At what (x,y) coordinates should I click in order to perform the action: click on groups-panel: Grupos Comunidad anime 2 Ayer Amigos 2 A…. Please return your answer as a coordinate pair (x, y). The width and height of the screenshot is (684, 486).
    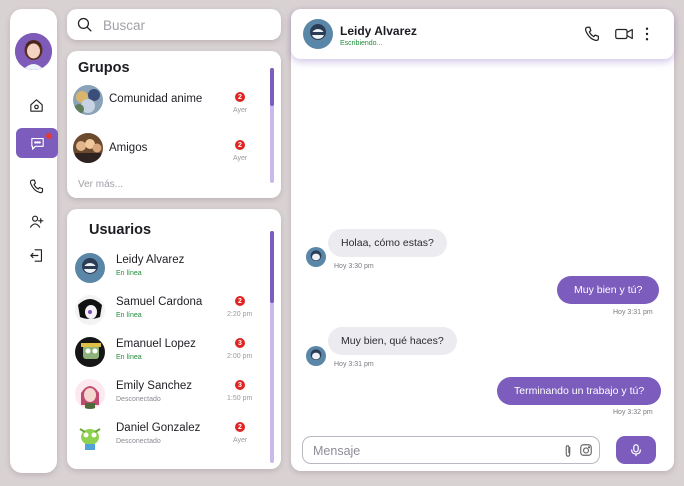
    Looking at the image, I should click on (174, 124).